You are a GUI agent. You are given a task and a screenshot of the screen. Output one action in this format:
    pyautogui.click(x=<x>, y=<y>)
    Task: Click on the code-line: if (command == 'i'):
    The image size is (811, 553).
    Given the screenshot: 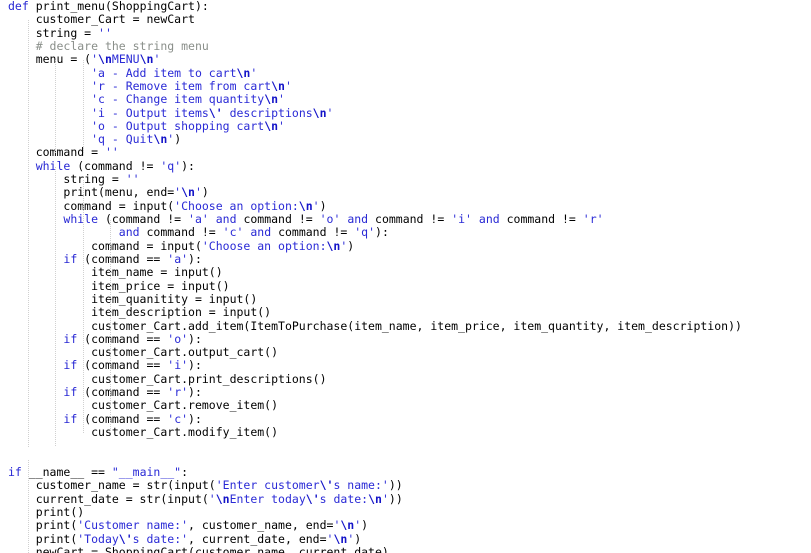 What is the action you would take?
    pyautogui.click(x=405, y=365)
    